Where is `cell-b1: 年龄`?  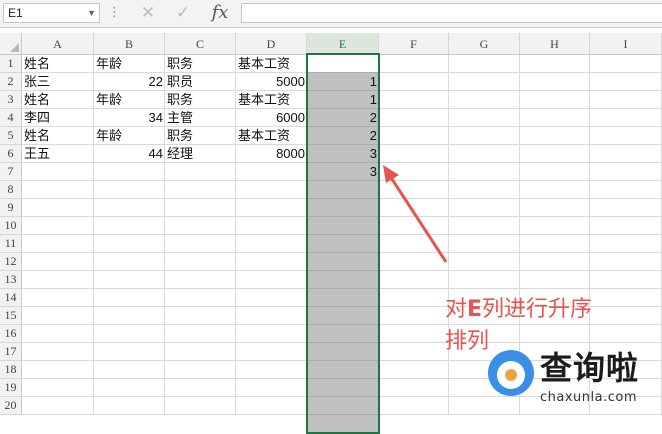 cell-b1: 年龄 is located at coordinates (129, 64).